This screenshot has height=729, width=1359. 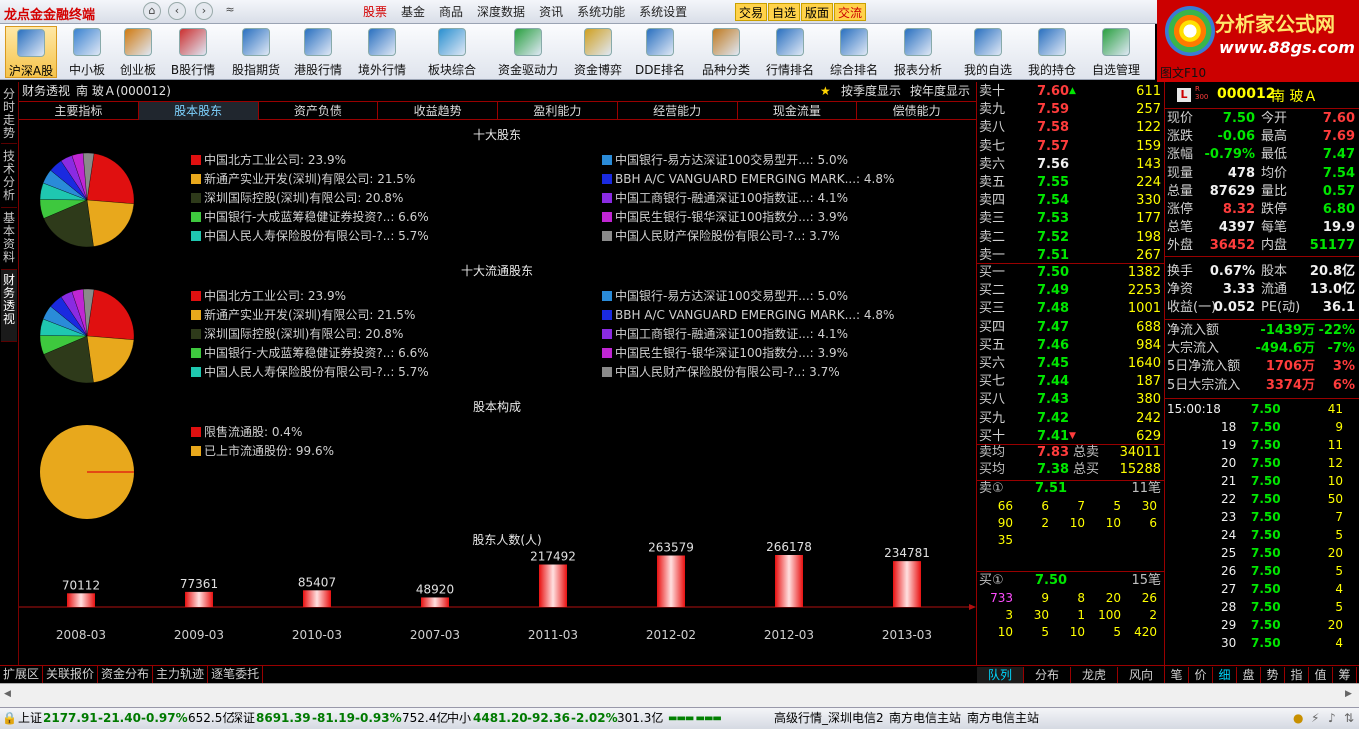 What do you see at coordinates (1047, 675) in the screenshot?
I see `quote-tab-1: 分布` at bounding box center [1047, 675].